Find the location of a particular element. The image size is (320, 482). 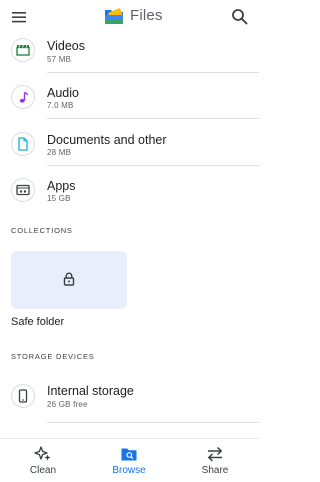

category-size: 15 GB is located at coordinates (59, 198).